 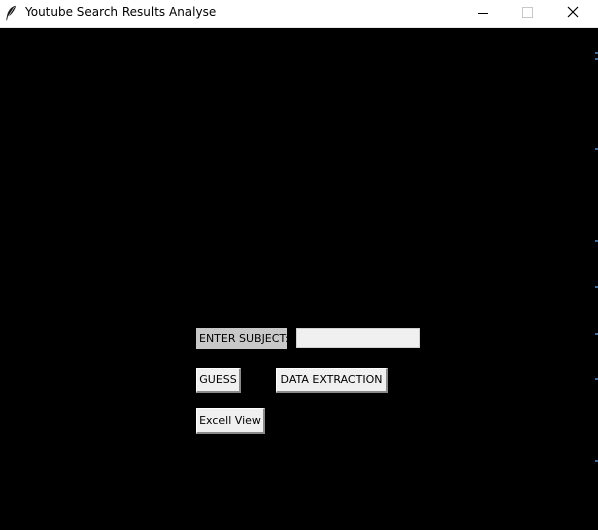 I want to click on maximize-icon, so click(x=527, y=12).